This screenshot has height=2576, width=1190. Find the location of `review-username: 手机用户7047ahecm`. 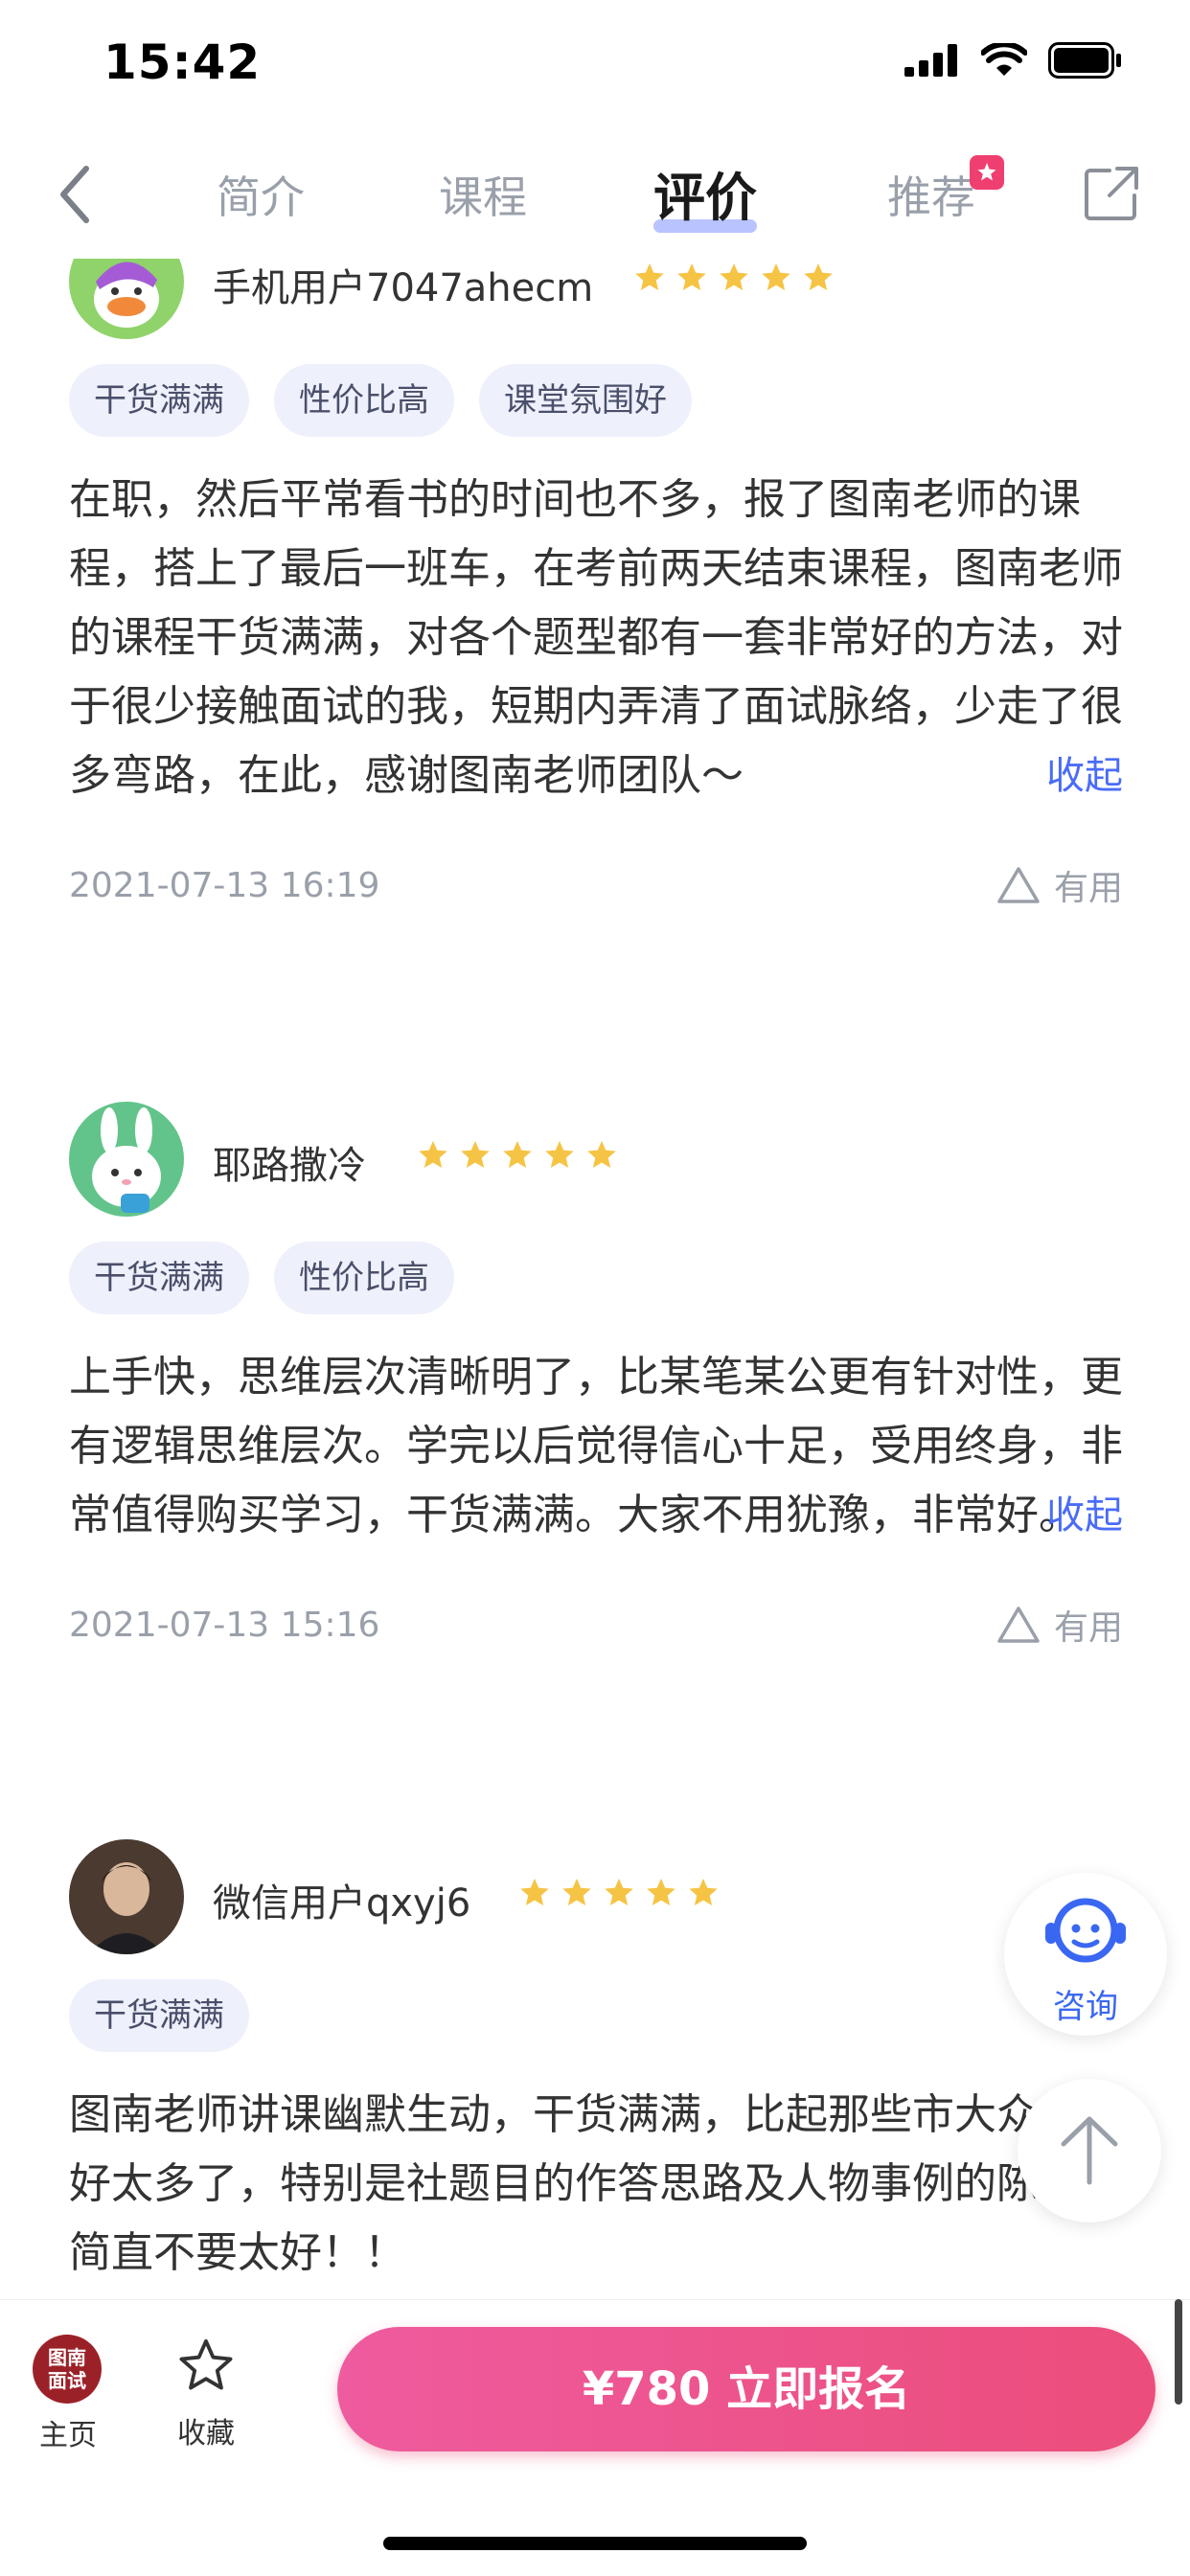

review-username: 手机用户7047ahecm is located at coordinates (404, 288).